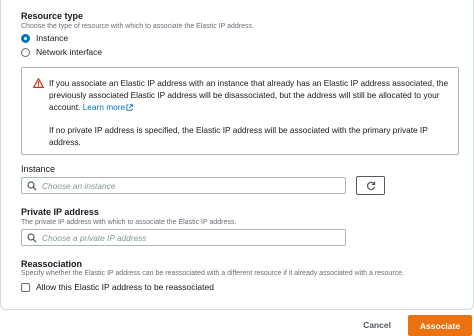 The image size is (474, 336). I want to click on private-ip-label: Private IP address, so click(60, 212).